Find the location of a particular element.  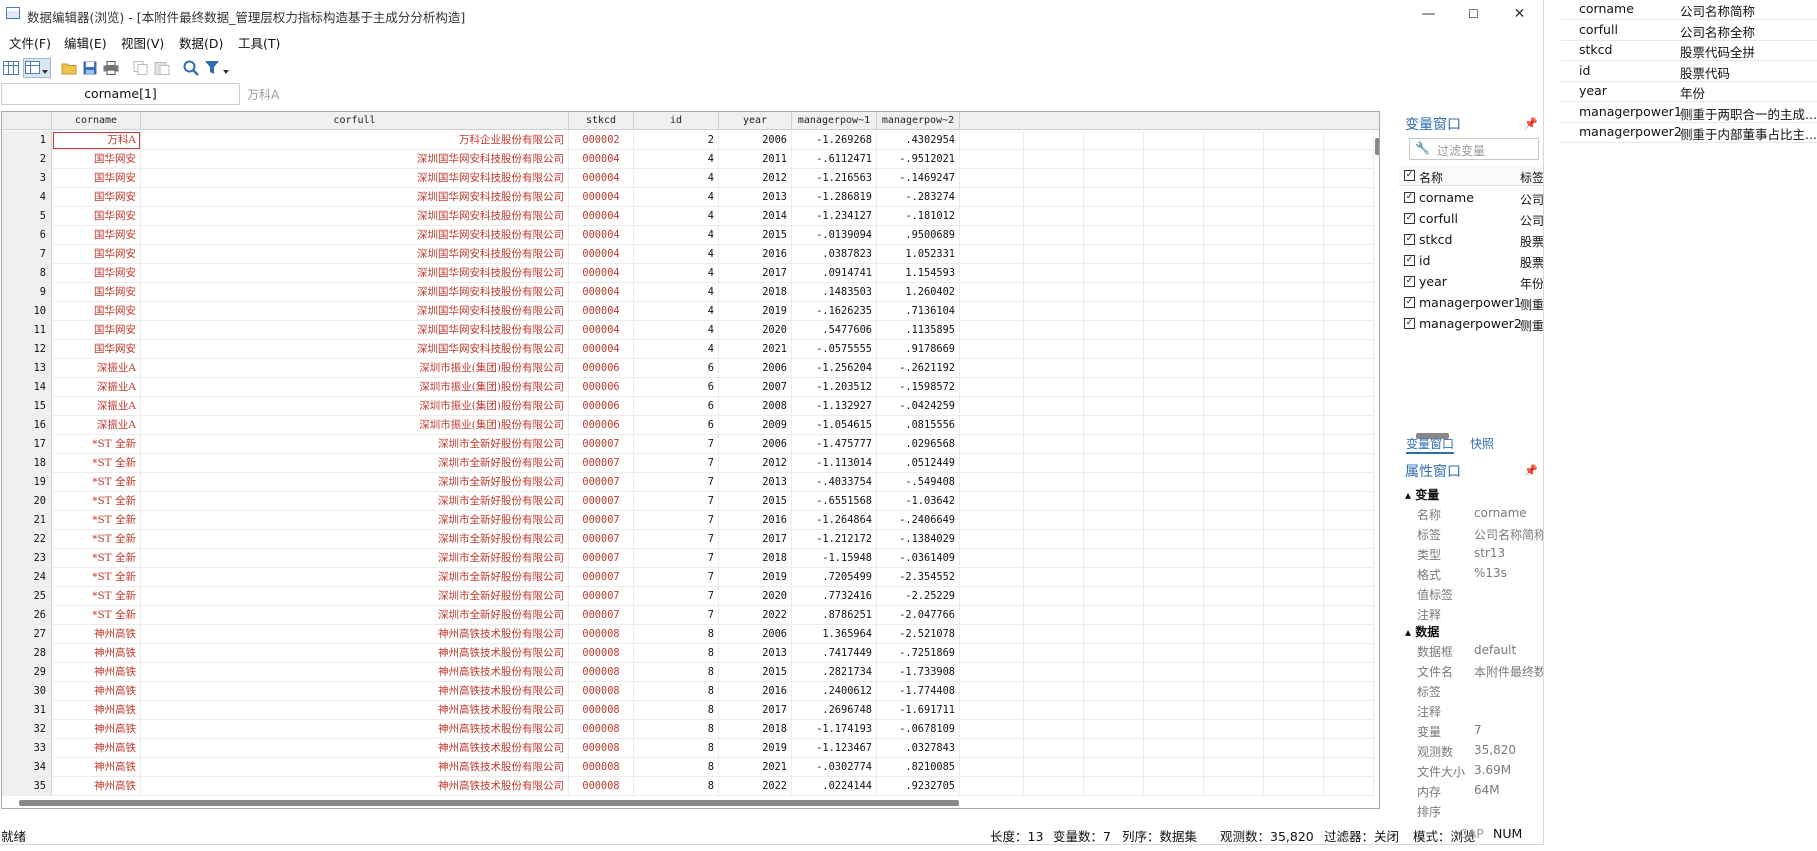

cell-corname: 深振业A is located at coordinates (96, 368).